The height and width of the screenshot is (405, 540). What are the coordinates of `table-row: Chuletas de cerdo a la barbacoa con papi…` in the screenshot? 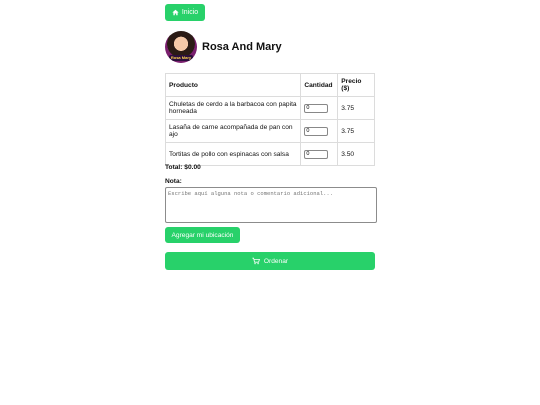 It's located at (269, 108).